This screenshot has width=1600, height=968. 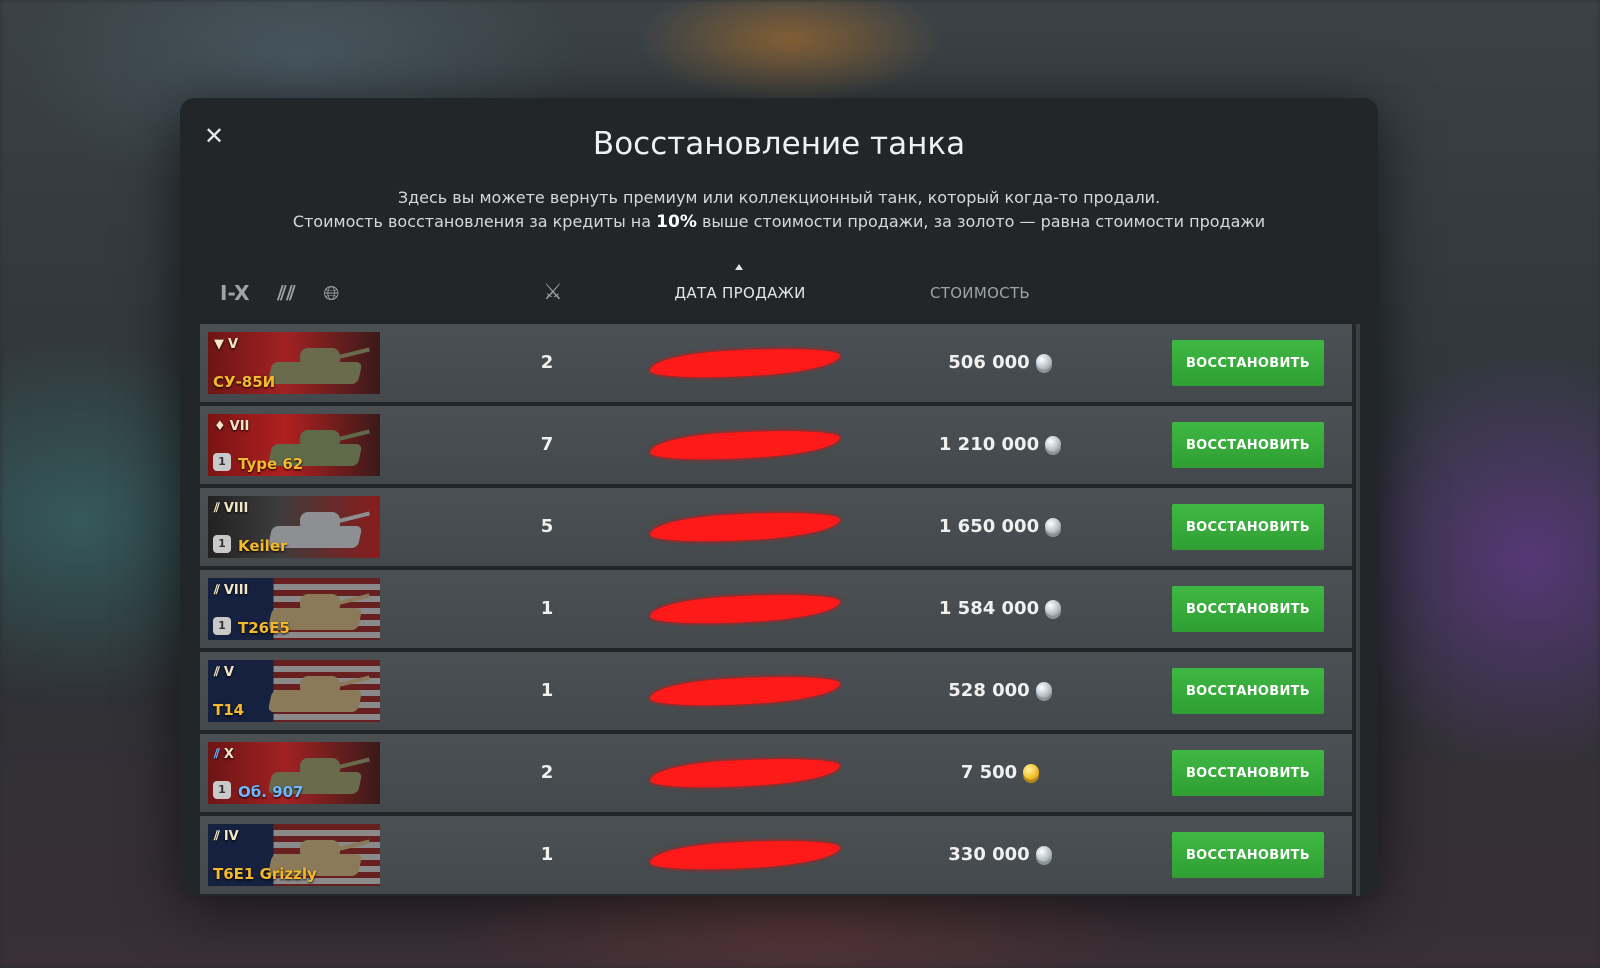 What do you see at coordinates (235, 293) in the screenshot?
I see `tier-filter-button: I-X` at bounding box center [235, 293].